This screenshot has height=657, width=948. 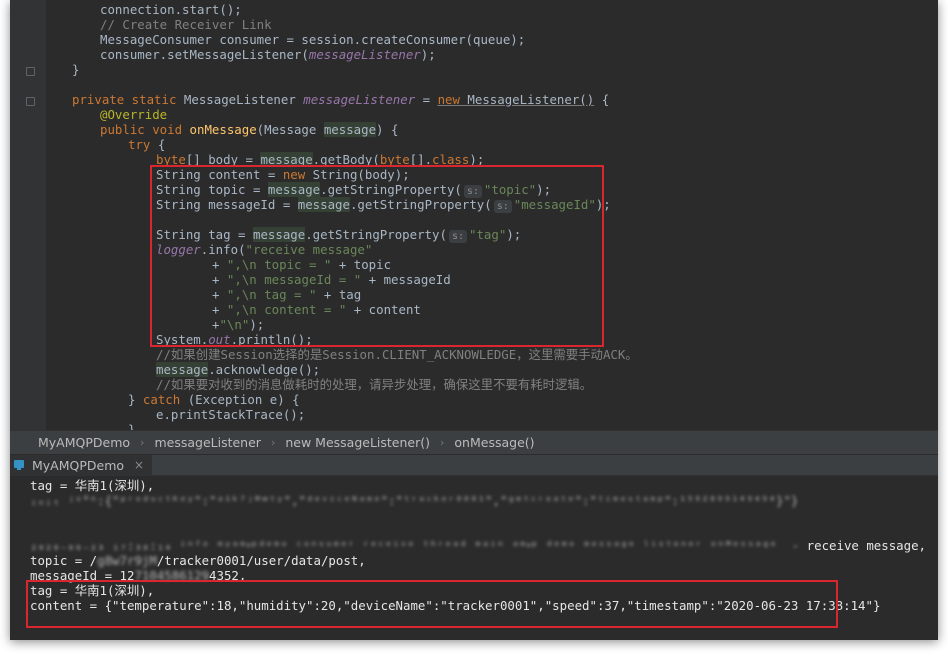 I want to click on code-line: + ",\n content = " + content, so click(x=316, y=309).